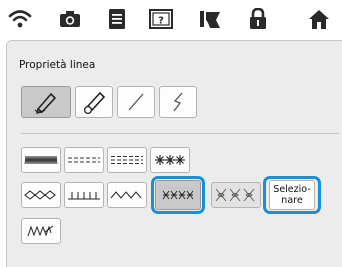 Image resolution: width=342 pixels, height=267 pixels. I want to click on select-button-highlight, so click(292, 195).